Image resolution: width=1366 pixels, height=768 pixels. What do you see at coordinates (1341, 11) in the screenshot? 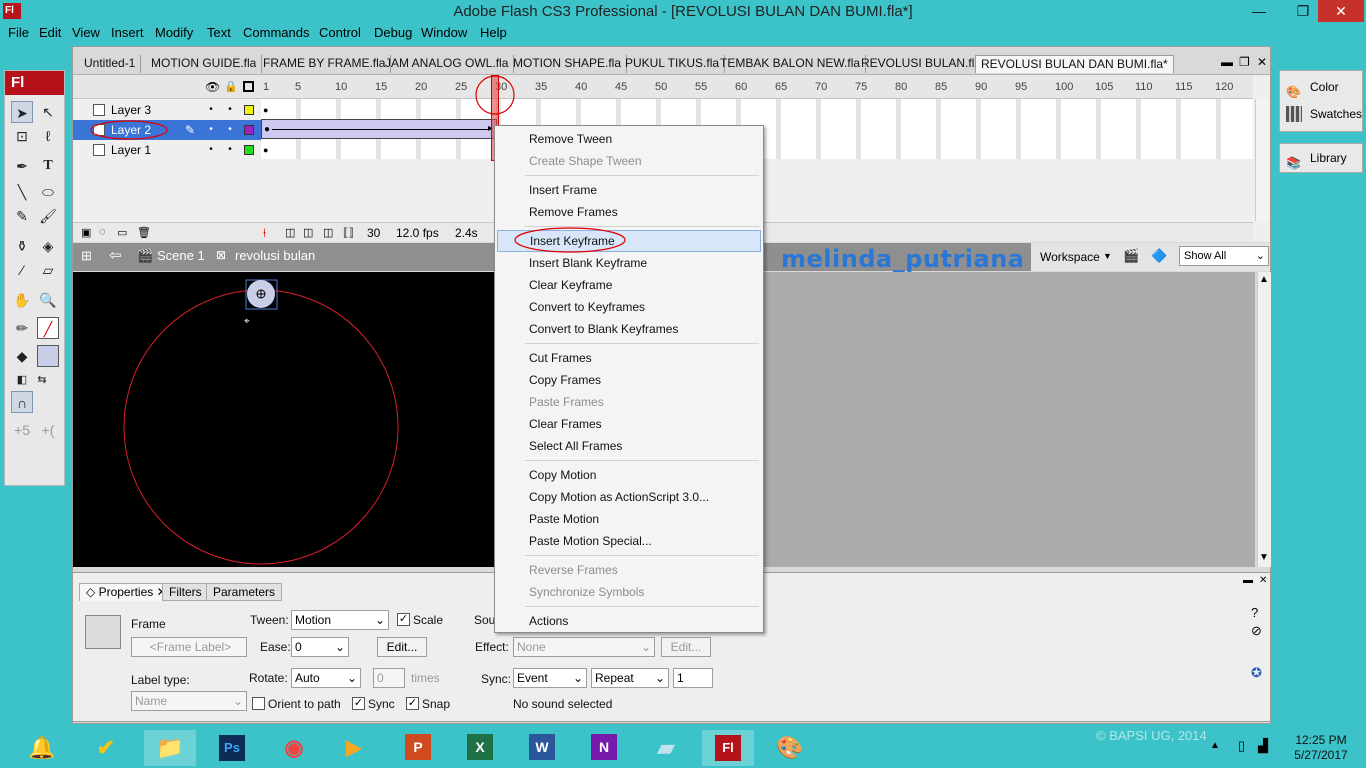
I see `close-button: ✕` at bounding box center [1341, 11].